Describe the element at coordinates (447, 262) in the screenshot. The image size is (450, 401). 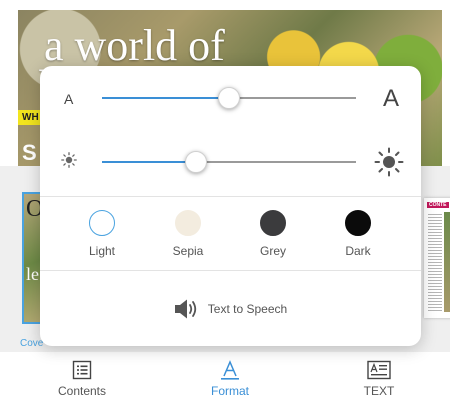
I see `thumbnail-image` at that location.